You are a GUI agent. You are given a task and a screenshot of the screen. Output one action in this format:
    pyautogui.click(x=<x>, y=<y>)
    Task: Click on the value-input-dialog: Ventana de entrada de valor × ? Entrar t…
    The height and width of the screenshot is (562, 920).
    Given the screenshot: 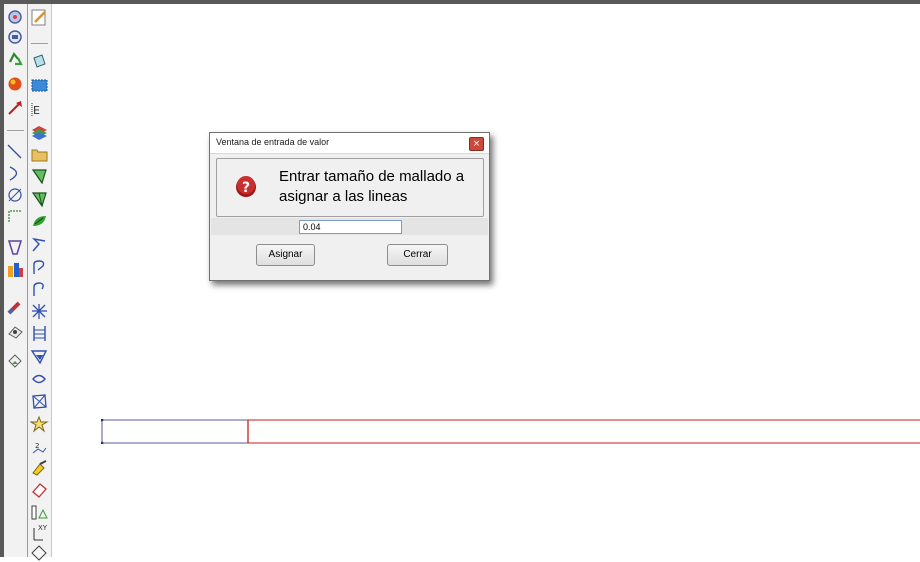 What is the action you would take?
    pyautogui.click(x=349, y=206)
    